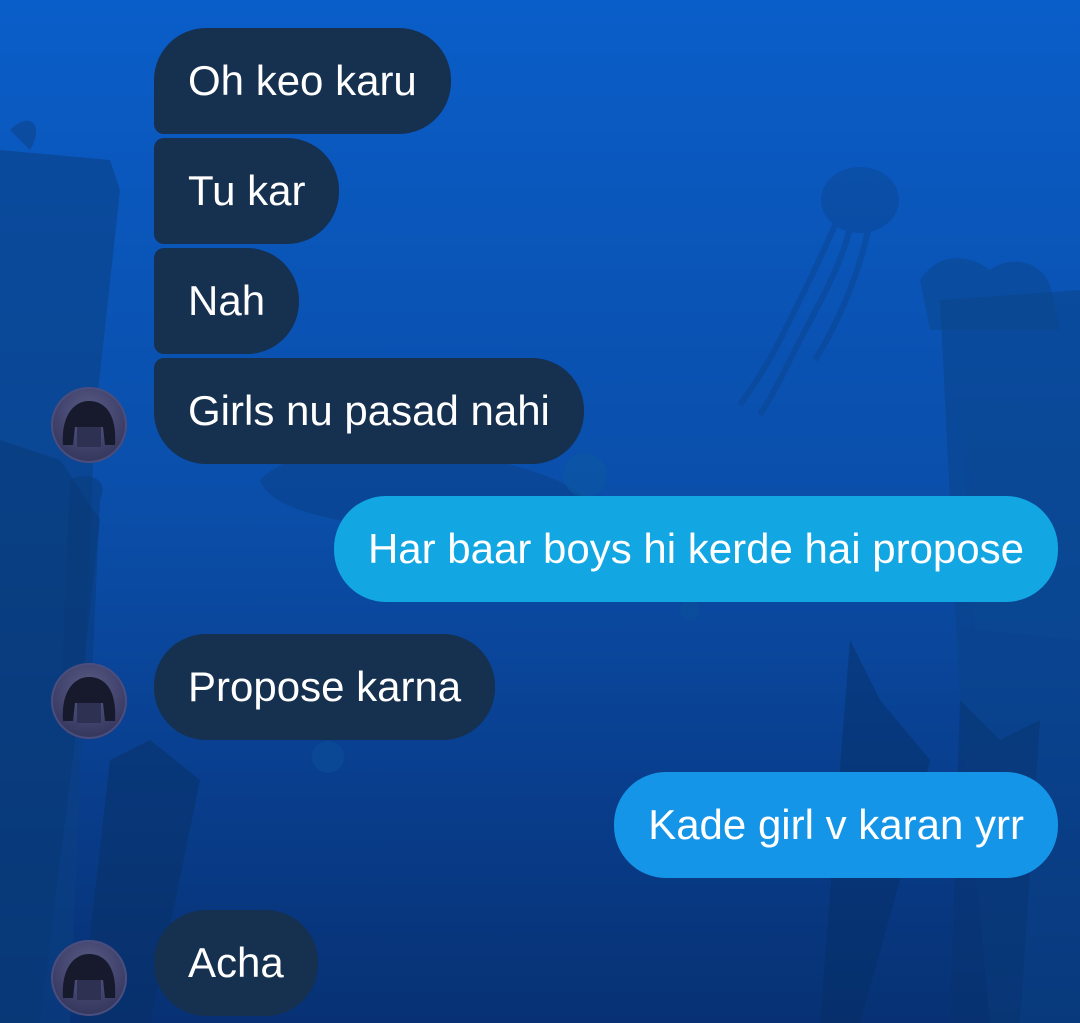 The image size is (1080, 1023). I want to click on incoming-message-bubble: Tu kar, so click(247, 191).